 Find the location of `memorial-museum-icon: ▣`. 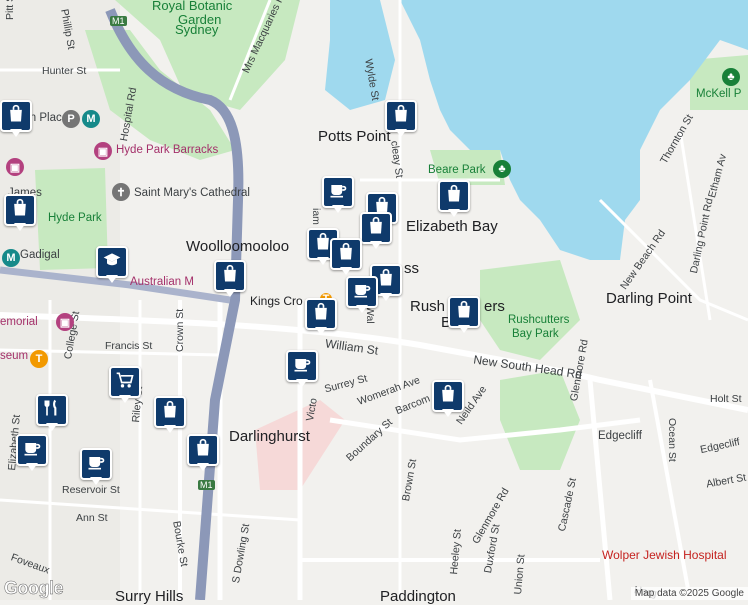

memorial-museum-icon: ▣ is located at coordinates (65, 322).